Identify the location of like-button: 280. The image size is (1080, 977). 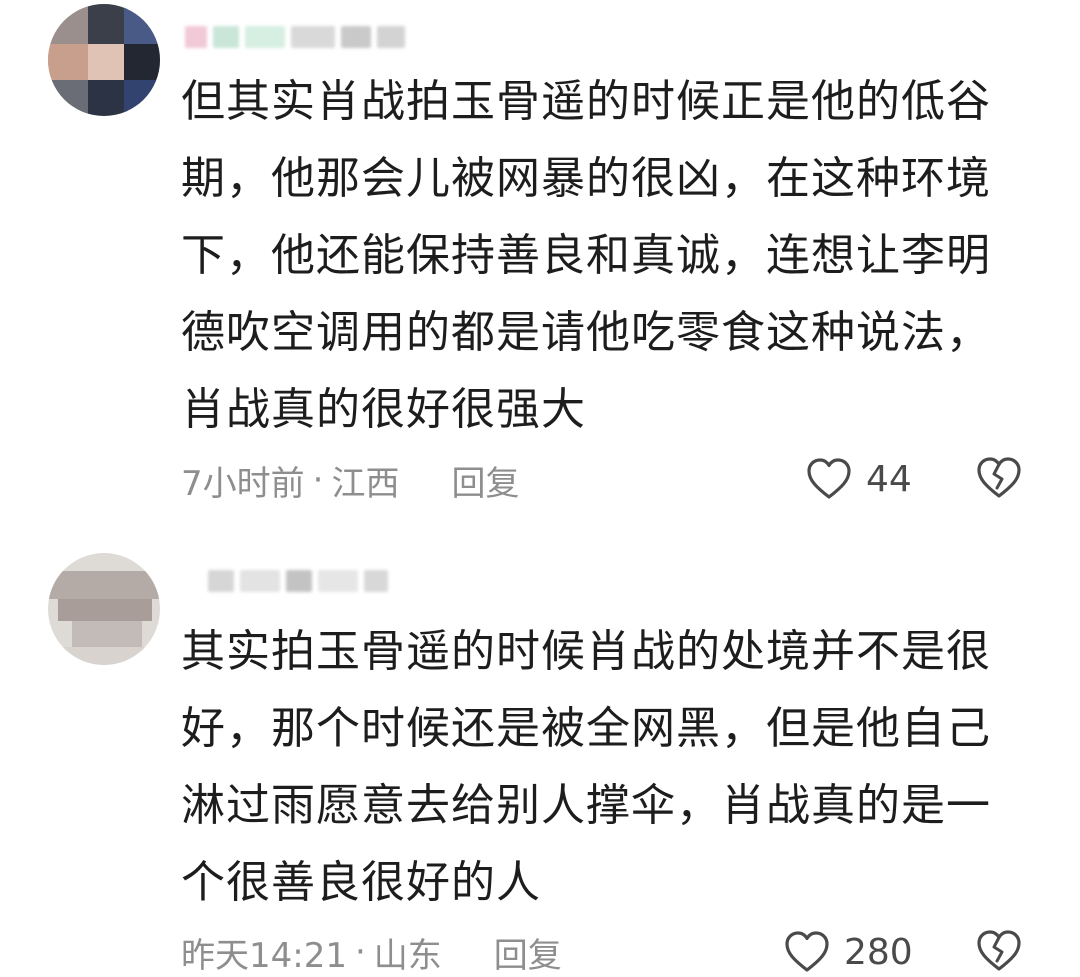
(848, 952).